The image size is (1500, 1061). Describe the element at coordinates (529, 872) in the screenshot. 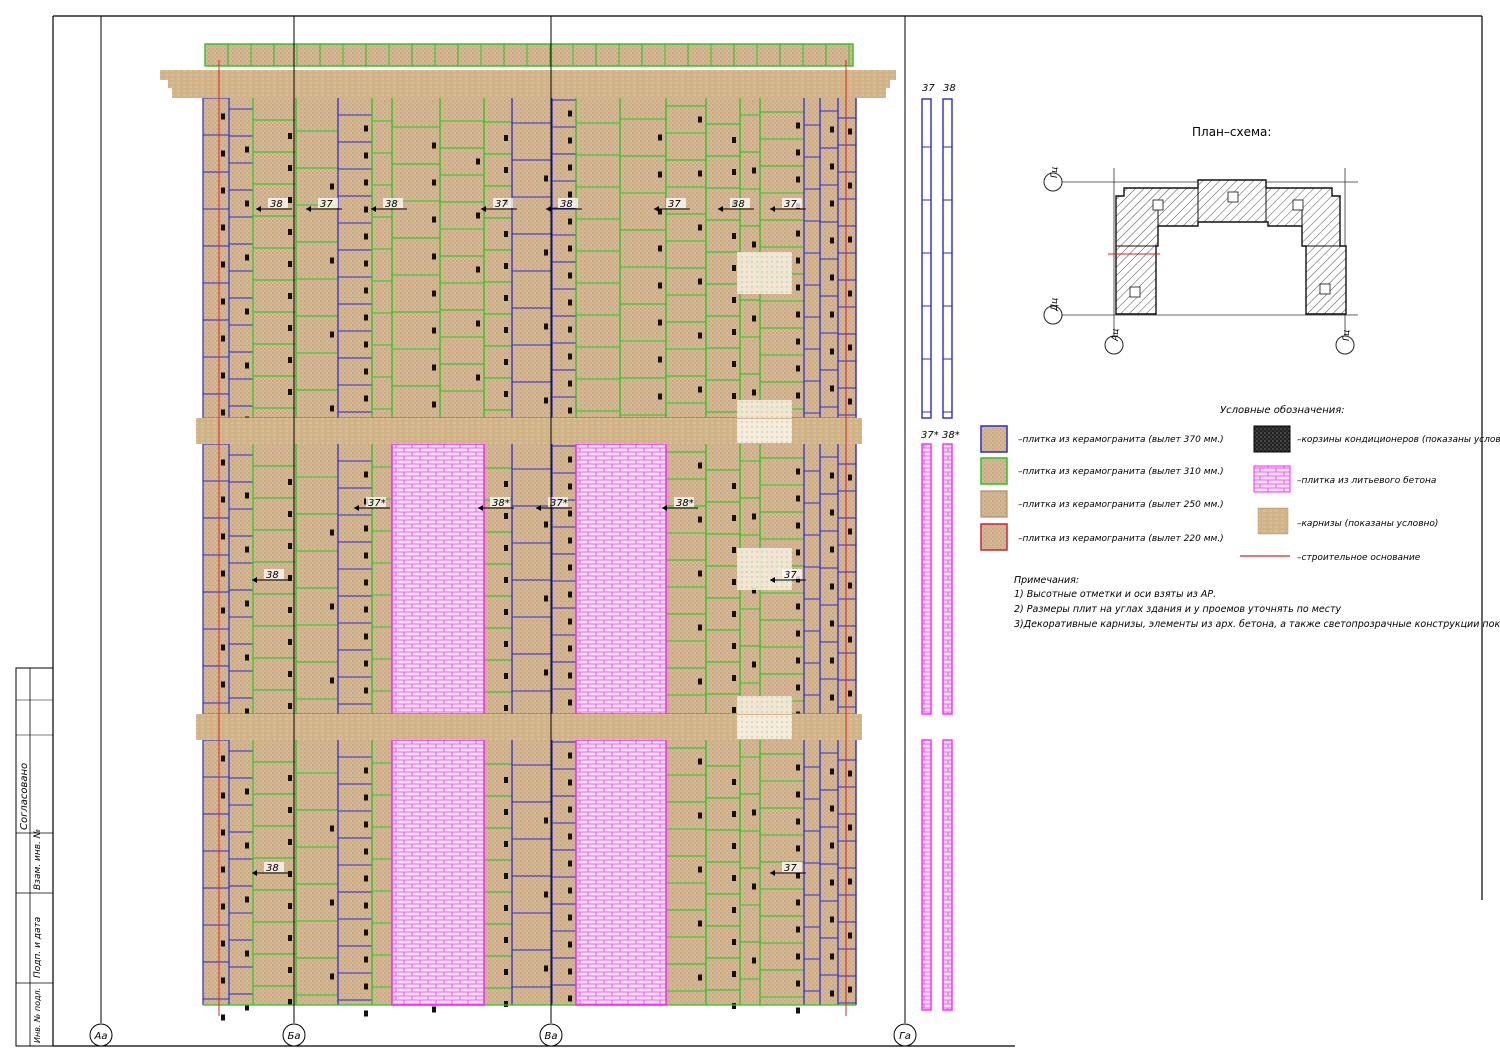

I see `facade-tile-field` at that location.